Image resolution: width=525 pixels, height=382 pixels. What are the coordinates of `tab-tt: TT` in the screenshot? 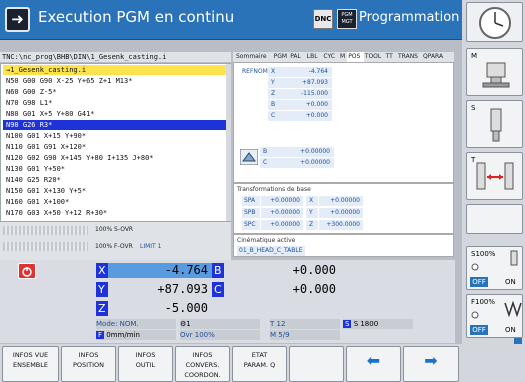 It's located at (391, 57).